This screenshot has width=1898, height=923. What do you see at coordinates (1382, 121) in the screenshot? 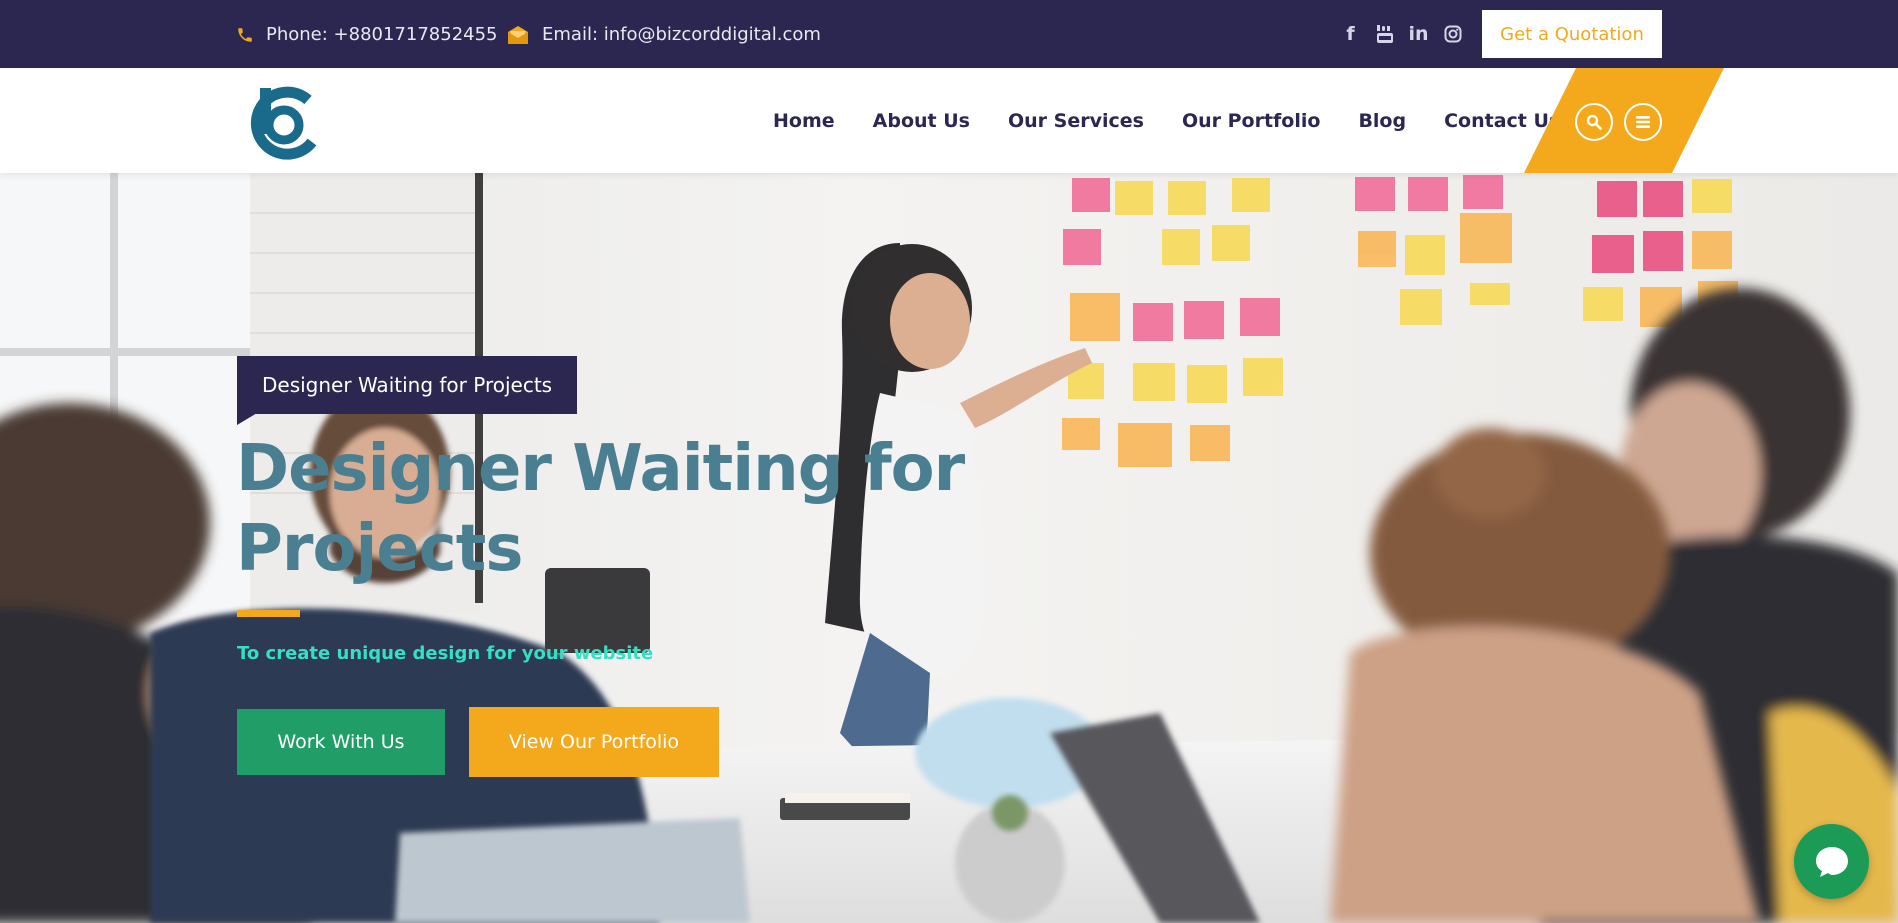
I see `nav-blog: Blog` at bounding box center [1382, 121].